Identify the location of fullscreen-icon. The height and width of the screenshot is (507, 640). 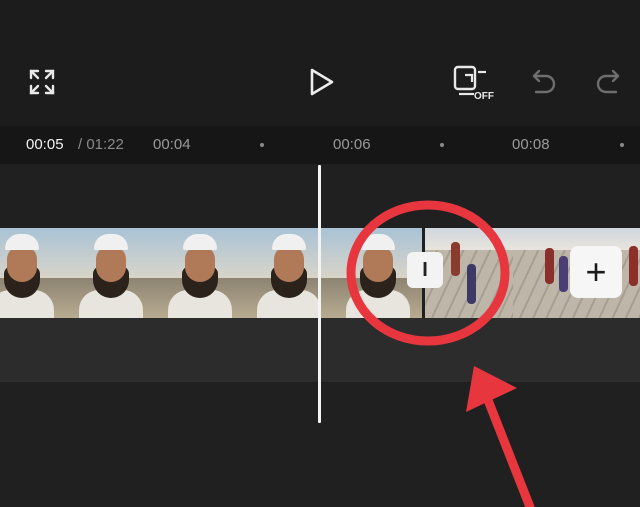
(42, 82).